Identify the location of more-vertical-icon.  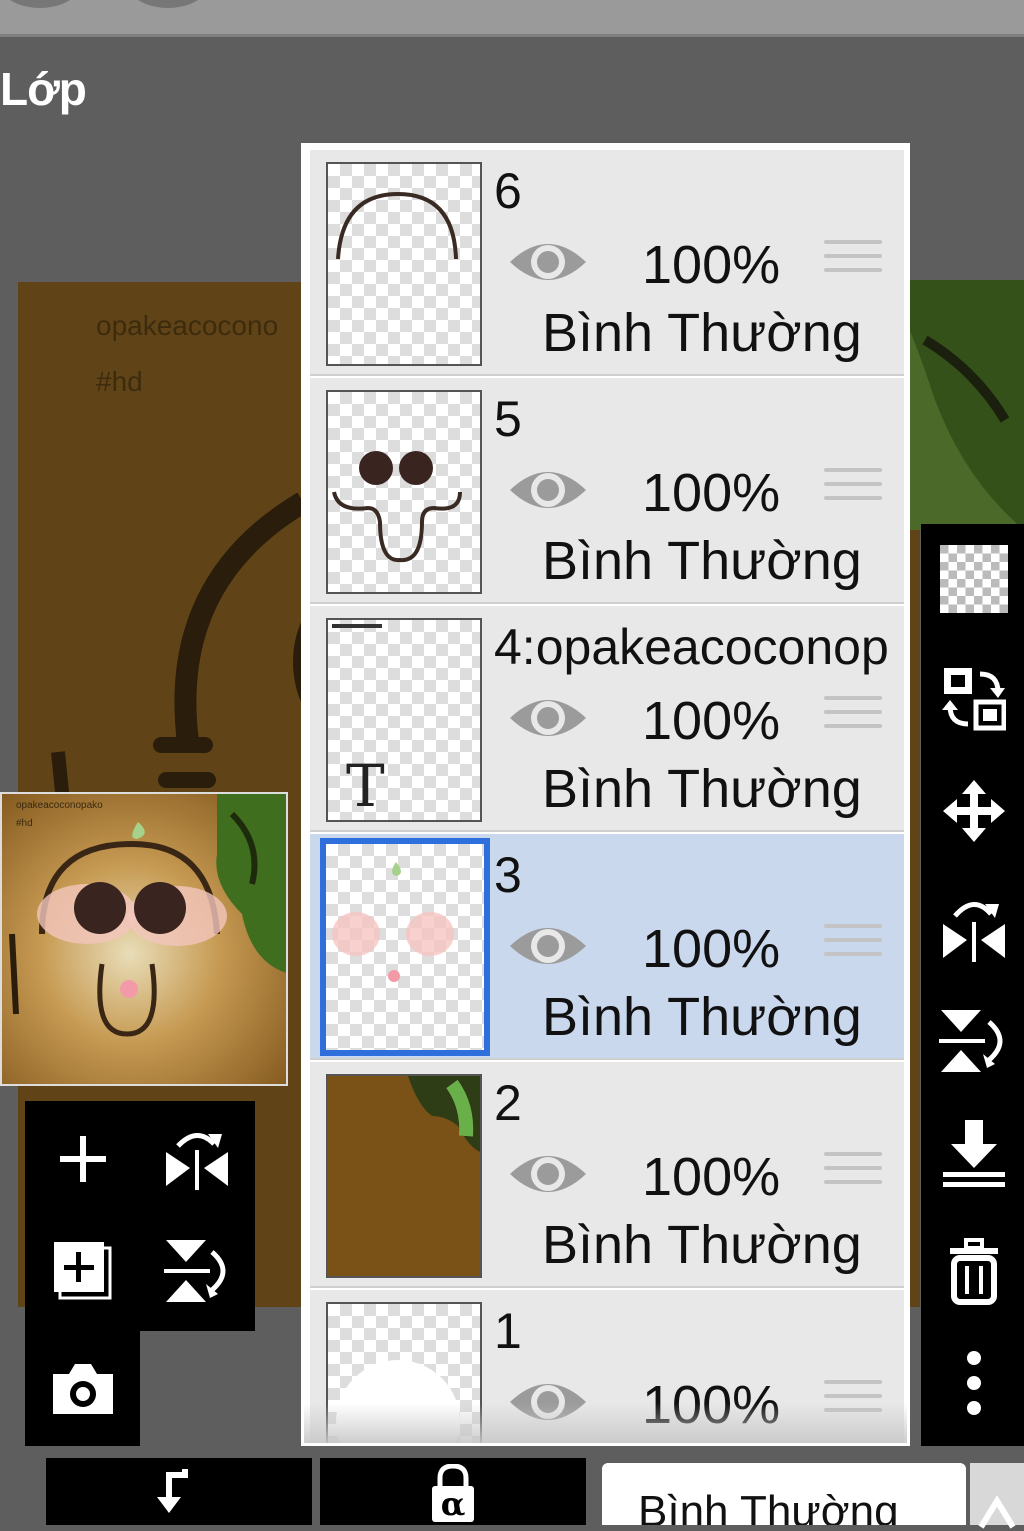
(974, 1383).